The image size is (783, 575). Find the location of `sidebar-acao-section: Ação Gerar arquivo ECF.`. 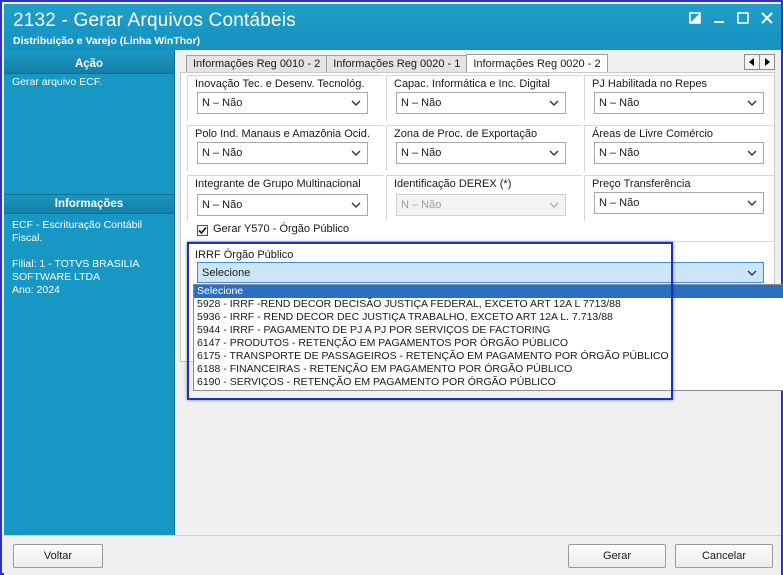

sidebar-acao-section: Ação Gerar arquivo ECF. is located at coordinates (89, 74).